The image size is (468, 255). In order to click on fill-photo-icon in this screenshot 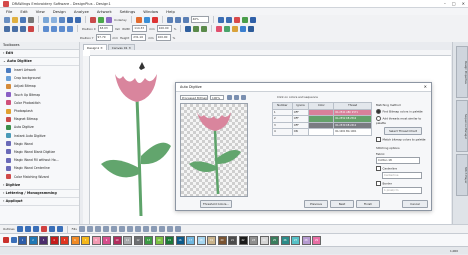, I will do `click(177, 229)`.